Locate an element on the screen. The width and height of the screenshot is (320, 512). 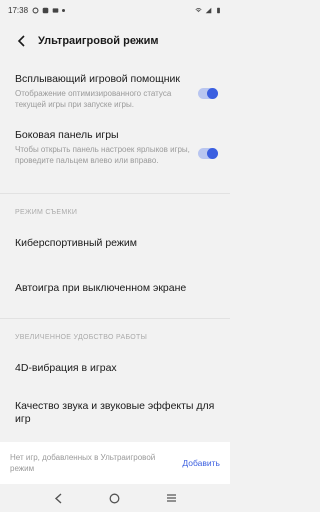
home-circle-icon is located at coordinates (115, 498).